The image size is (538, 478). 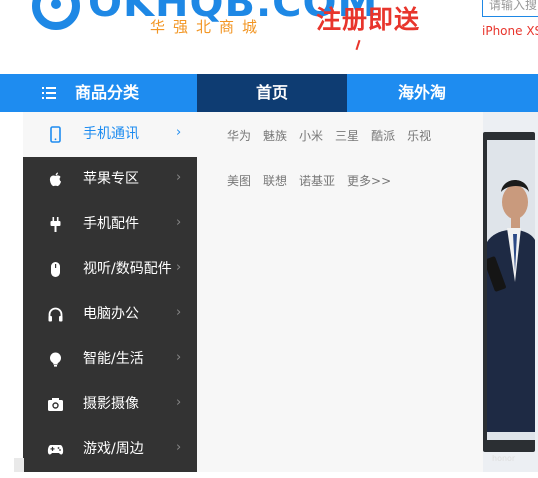 I want to click on phone-icon, so click(x=55, y=134).